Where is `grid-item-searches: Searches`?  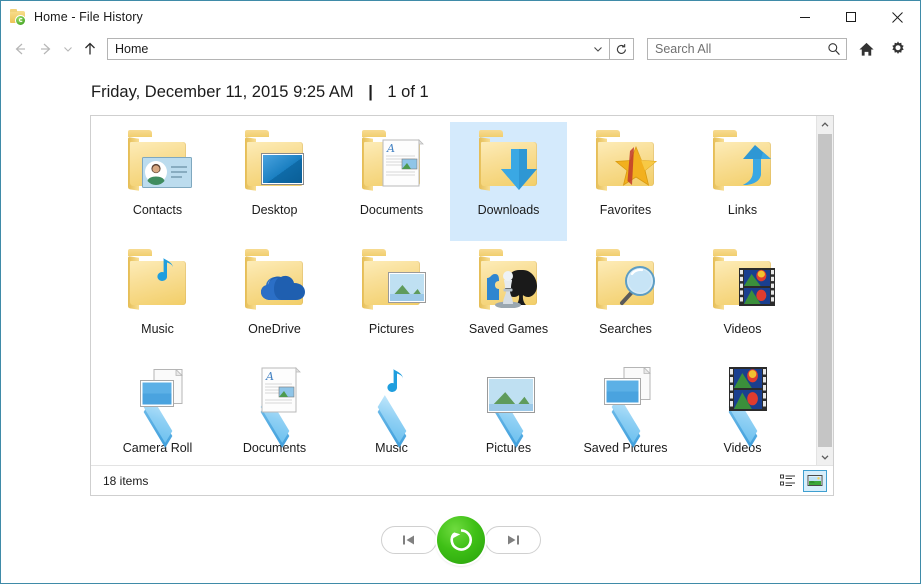
grid-item-searches: Searches is located at coordinates (625, 300).